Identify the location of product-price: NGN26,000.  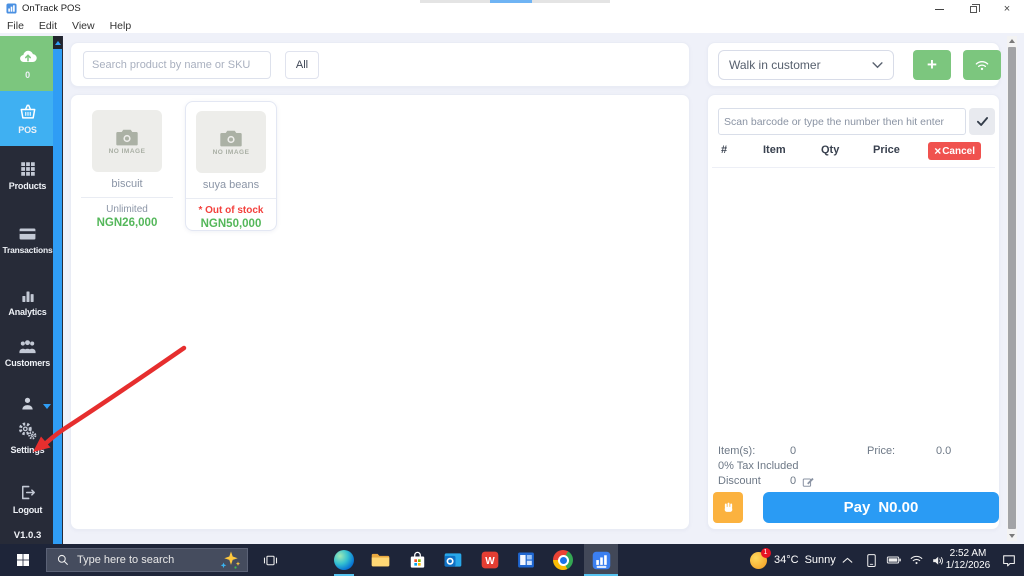
(127, 223).